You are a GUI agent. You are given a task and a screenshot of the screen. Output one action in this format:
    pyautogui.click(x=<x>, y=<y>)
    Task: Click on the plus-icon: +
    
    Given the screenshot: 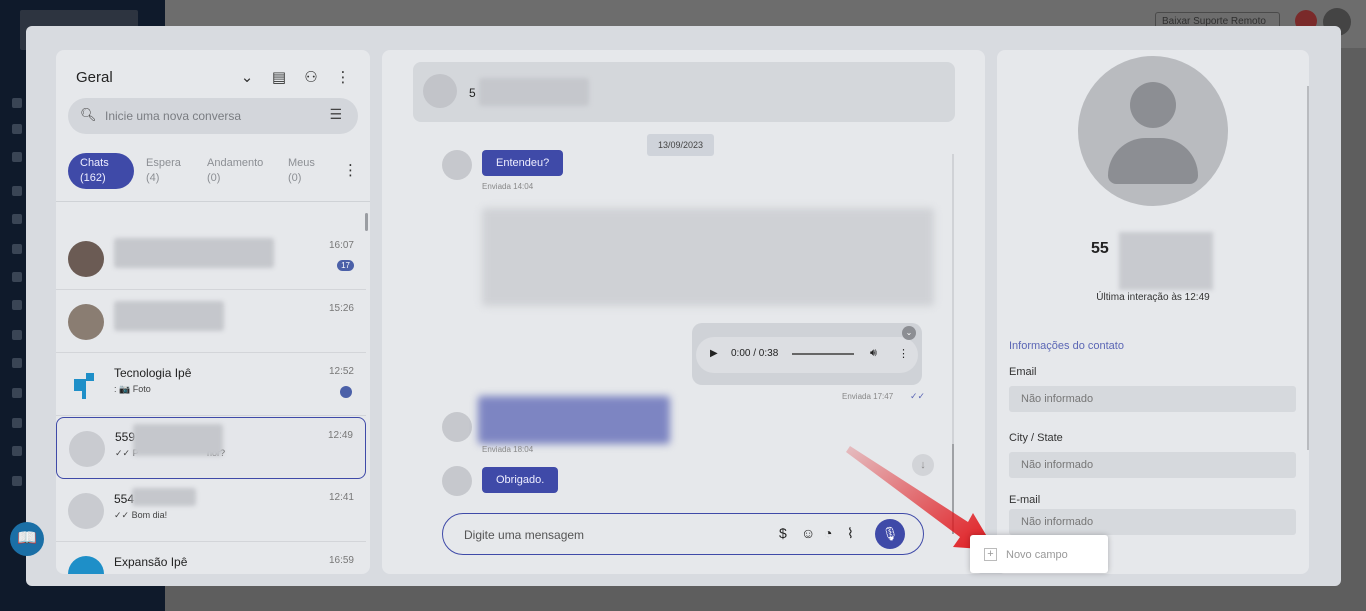 What is the action you would take?
    pyautogui.click(x=990, y=554)
    